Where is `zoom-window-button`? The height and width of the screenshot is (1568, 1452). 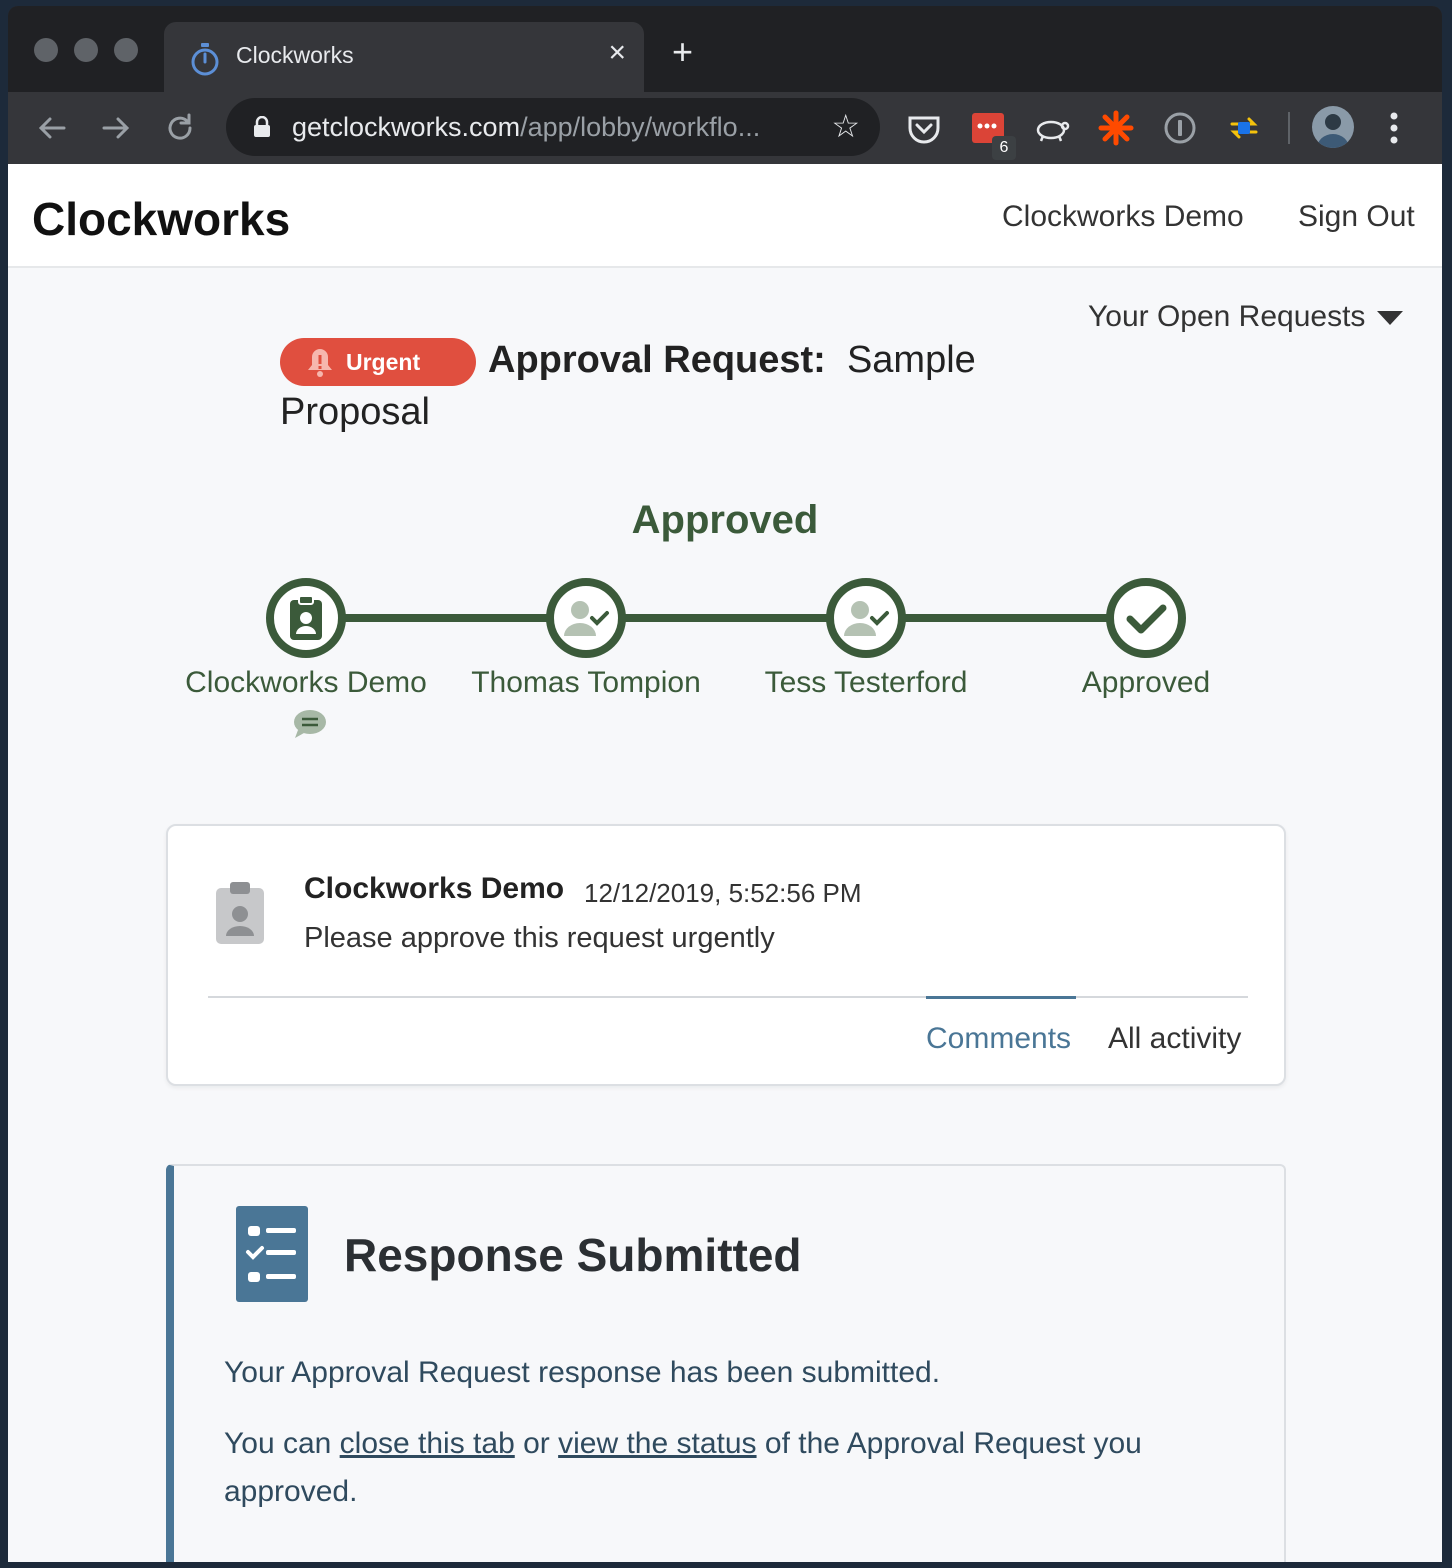
zoom-window-button is located at coordinates (126, 50).